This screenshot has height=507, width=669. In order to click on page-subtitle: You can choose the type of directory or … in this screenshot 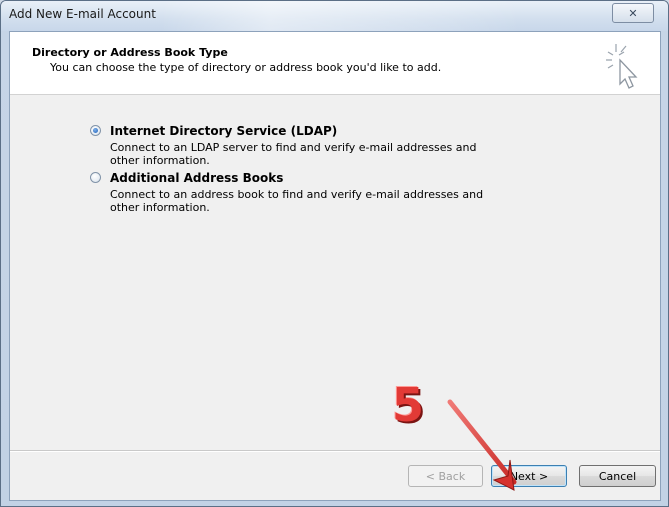, I will do `click(246, 67)`.